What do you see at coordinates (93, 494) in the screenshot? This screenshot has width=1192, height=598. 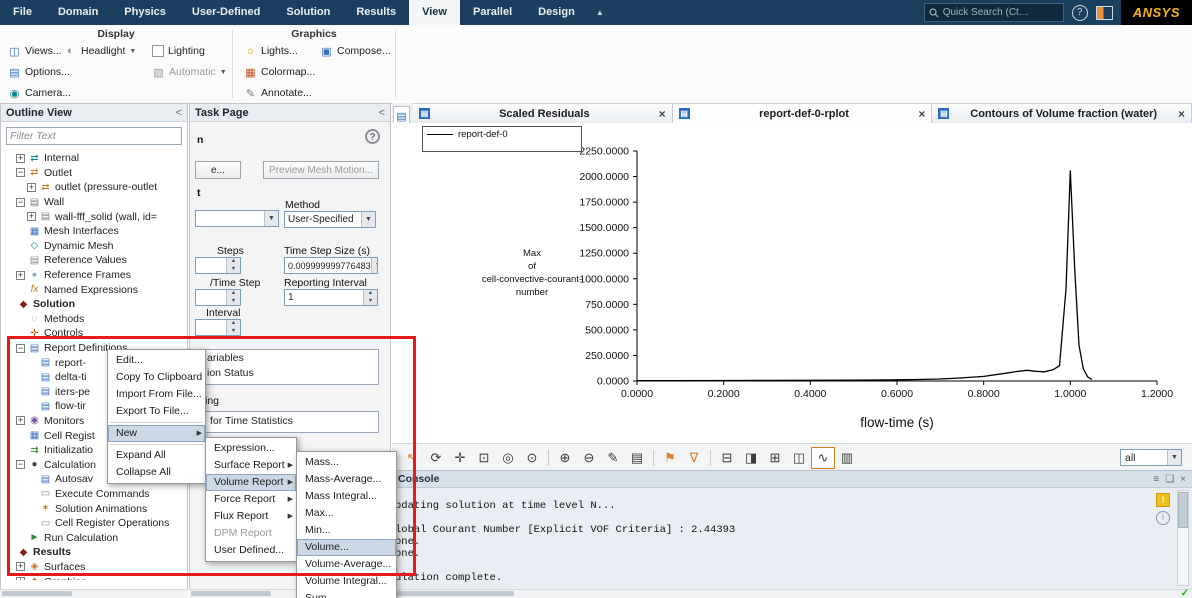 I see `tree-item-execute-commands: ▭ Execute Commands` at bounding box center [93, 494].